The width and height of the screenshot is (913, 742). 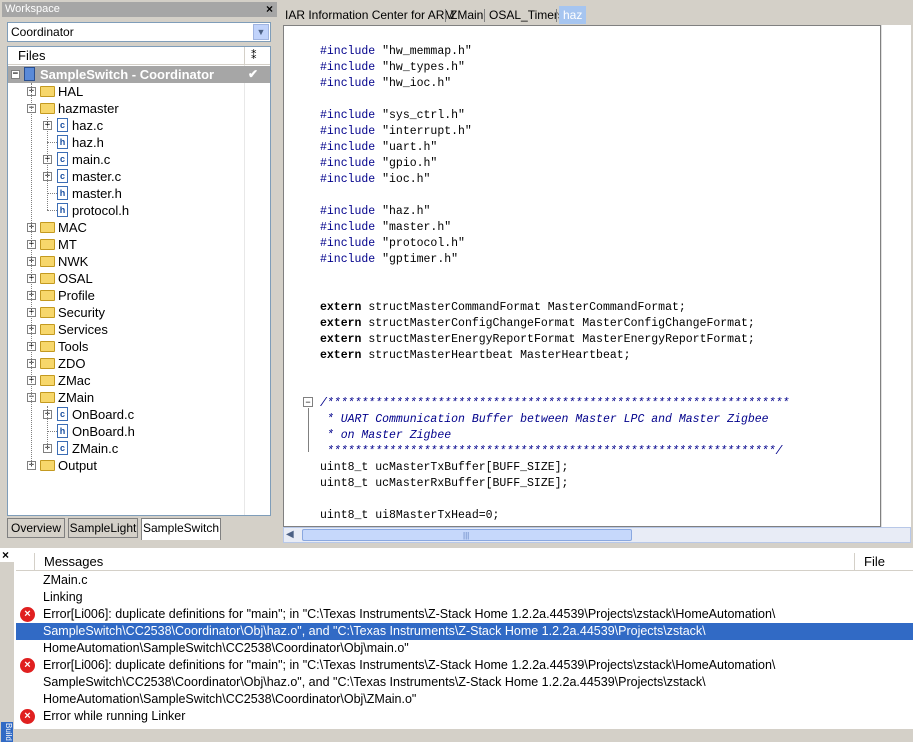 I want to click on code-text: "hw_types.h", so click(x=420, y=67).